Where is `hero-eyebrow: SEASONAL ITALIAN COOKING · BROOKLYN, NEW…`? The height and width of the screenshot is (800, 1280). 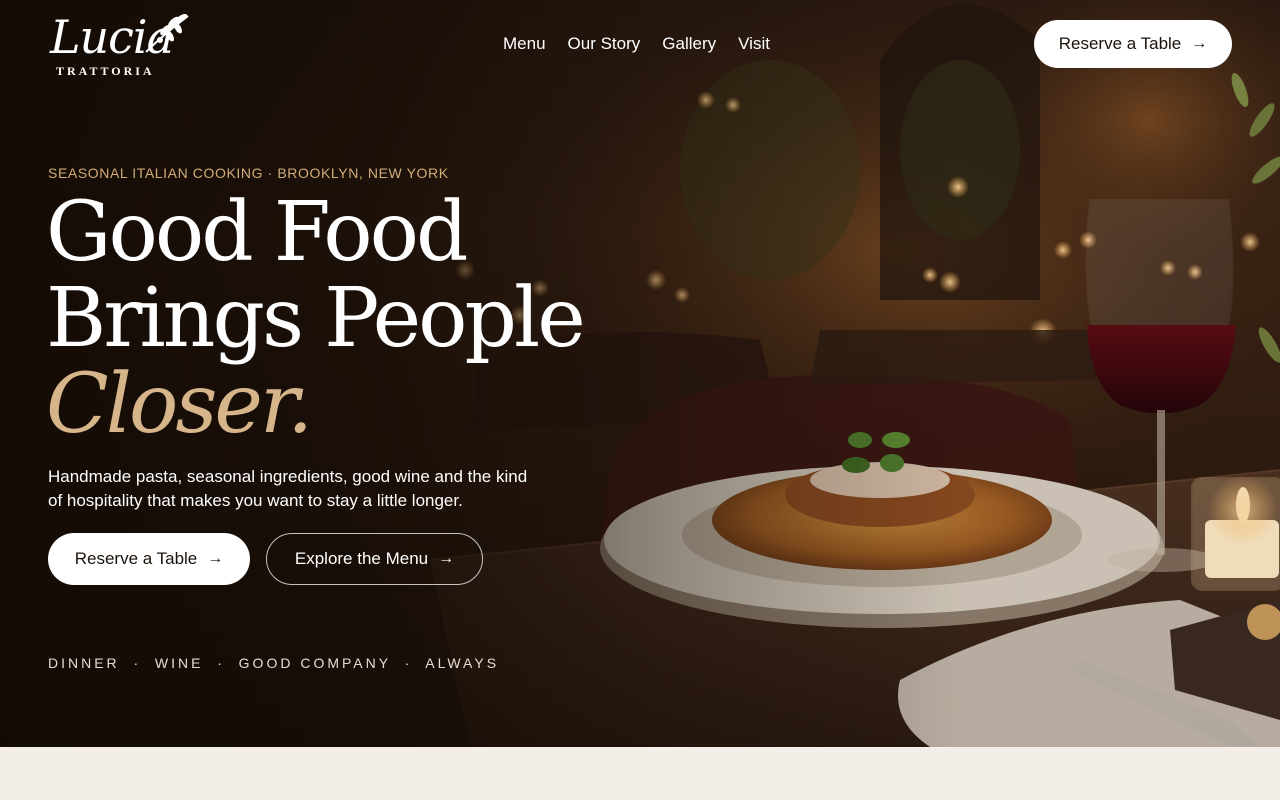
hero-eyebrow: SEASONAL ITALIAN COOKING · BROOKLYN, NEW… is located at coordinates (248, 173).